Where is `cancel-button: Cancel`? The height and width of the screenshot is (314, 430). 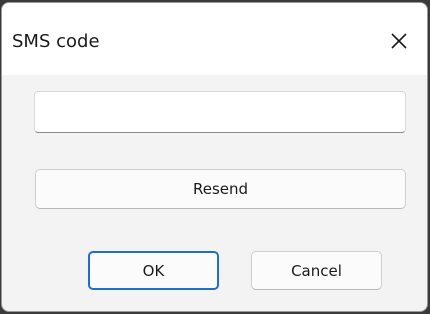
cancel-button: Cancel is located at coordinates (316, 270).